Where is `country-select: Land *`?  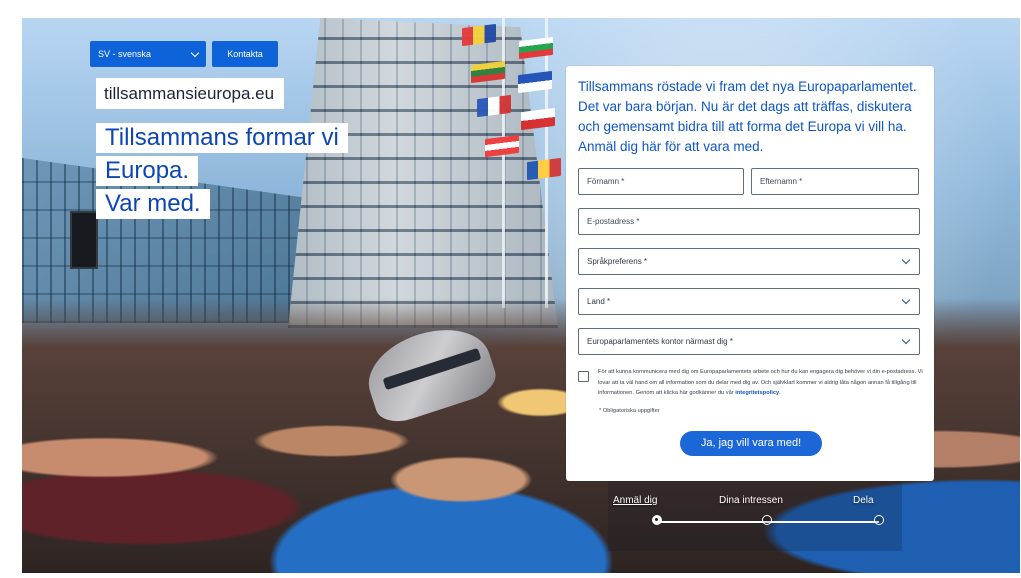
country-select: Land * is located at coordinates (749, 301).